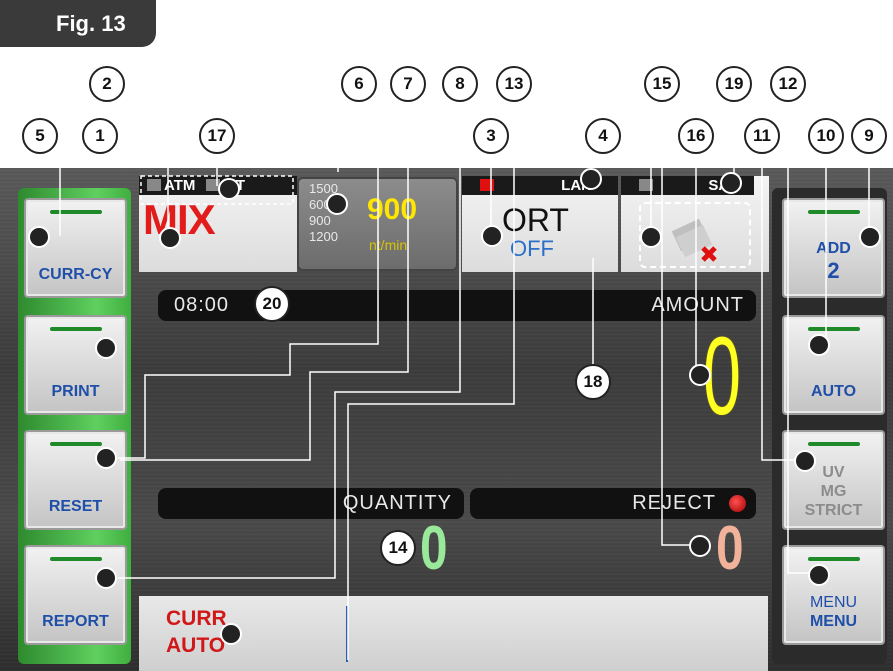 The width and height of the screenshot is (893, 671). I want to click on callout-18: 18, so click(593, 382).